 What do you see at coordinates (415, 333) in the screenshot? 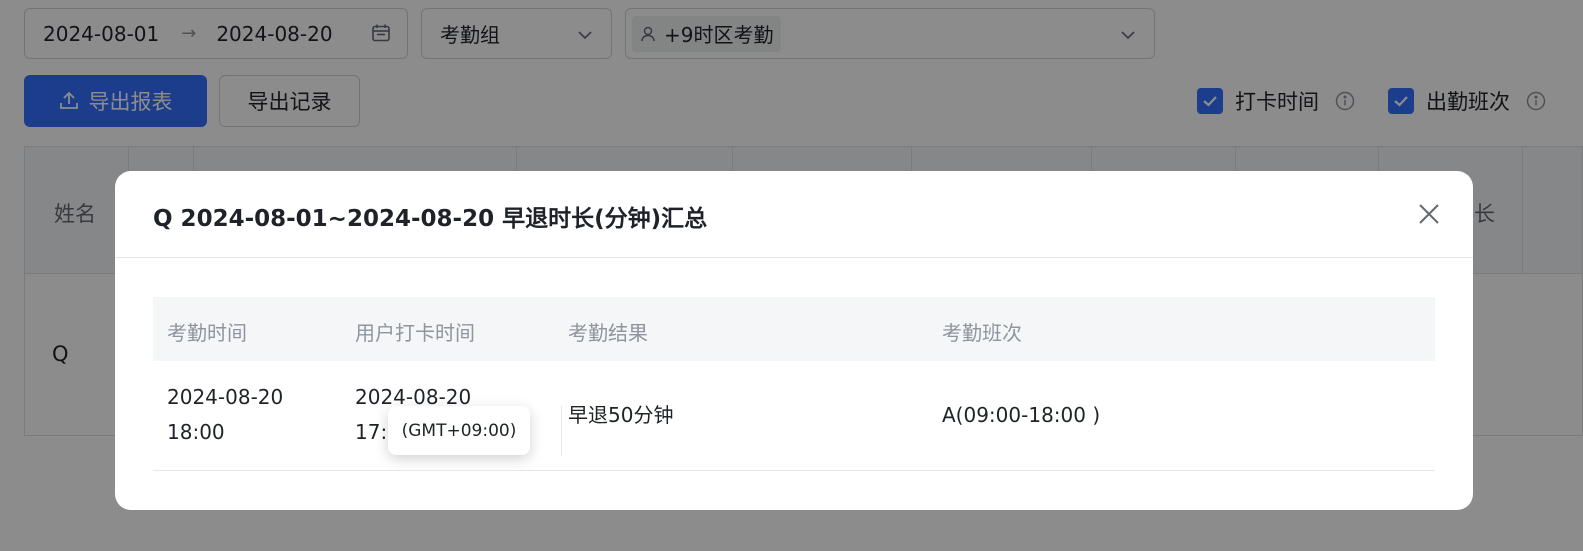
I see `column-header: 用户打卡时间` at bounding box center [415, 333].